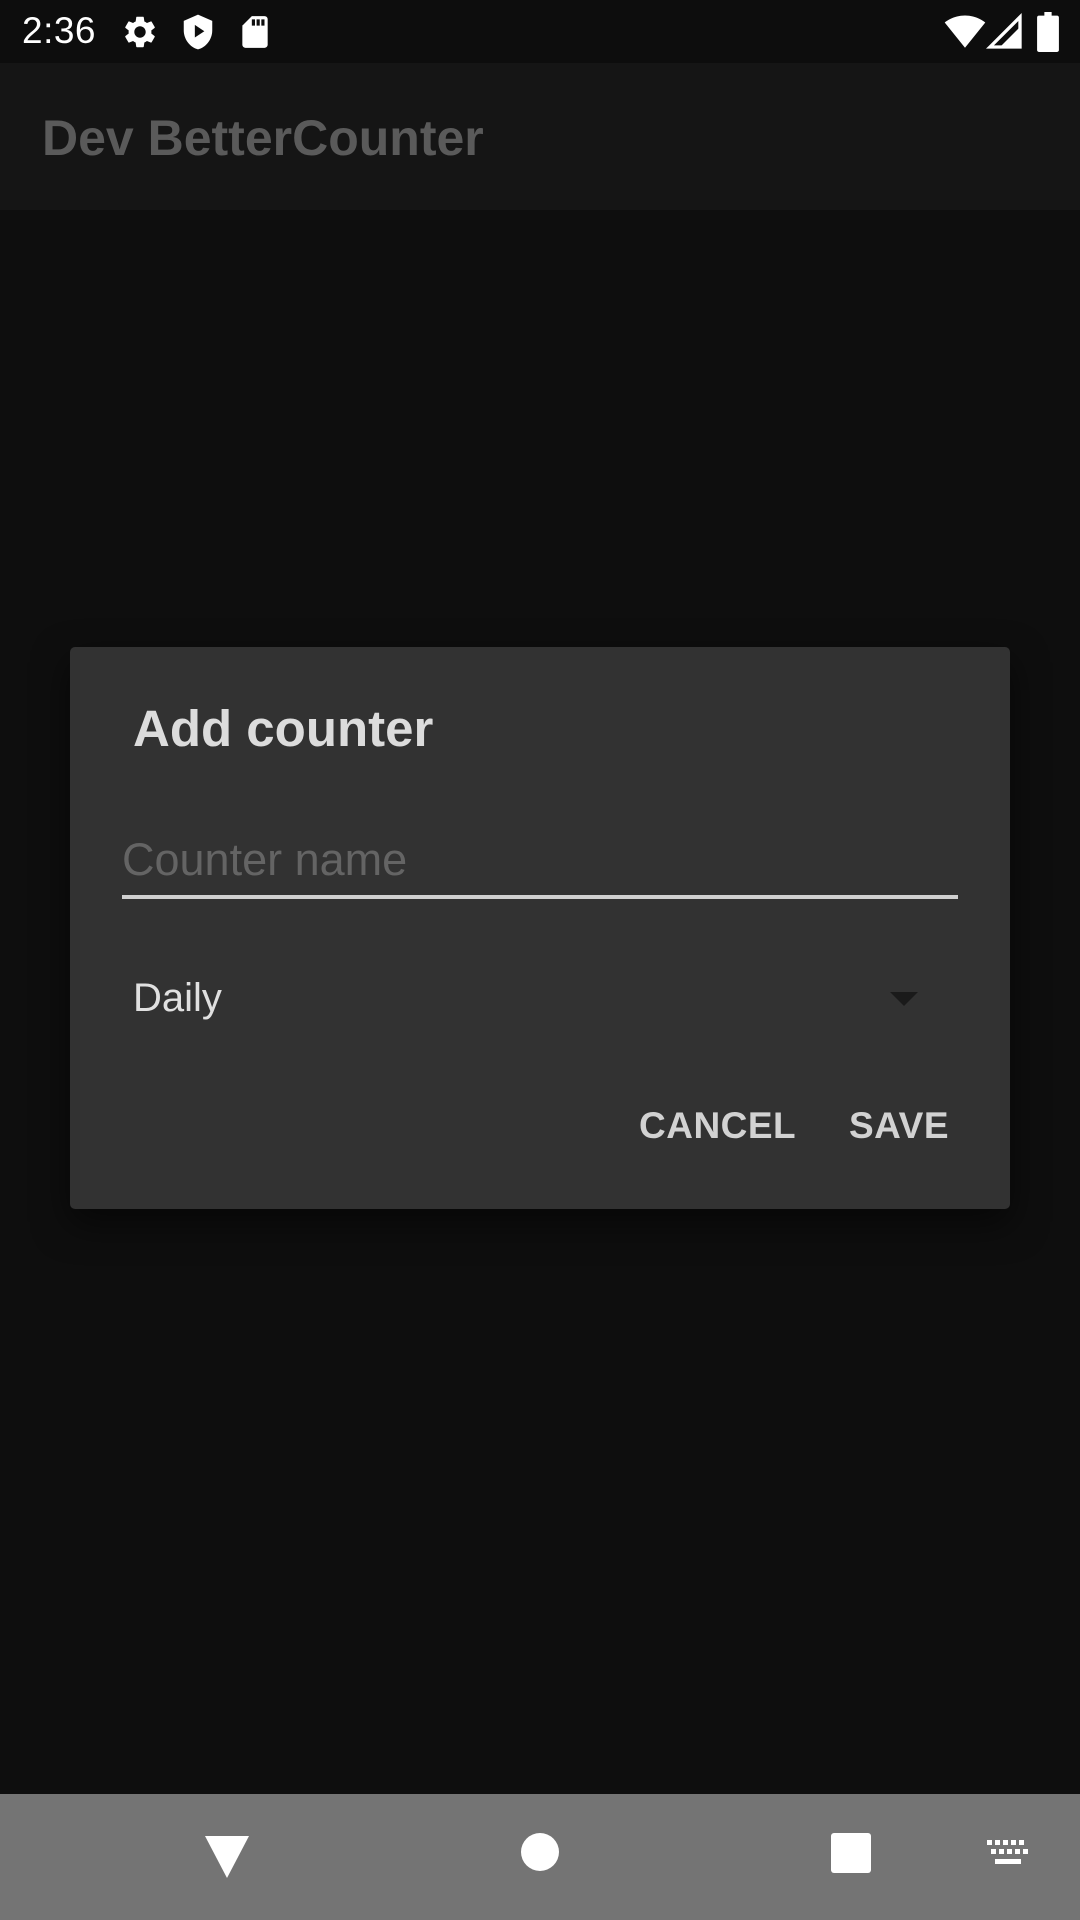  What do you see at coordinates (255, 32) in the screenshot?
I see `sd-card-icon` at bounding box center [255, 32].